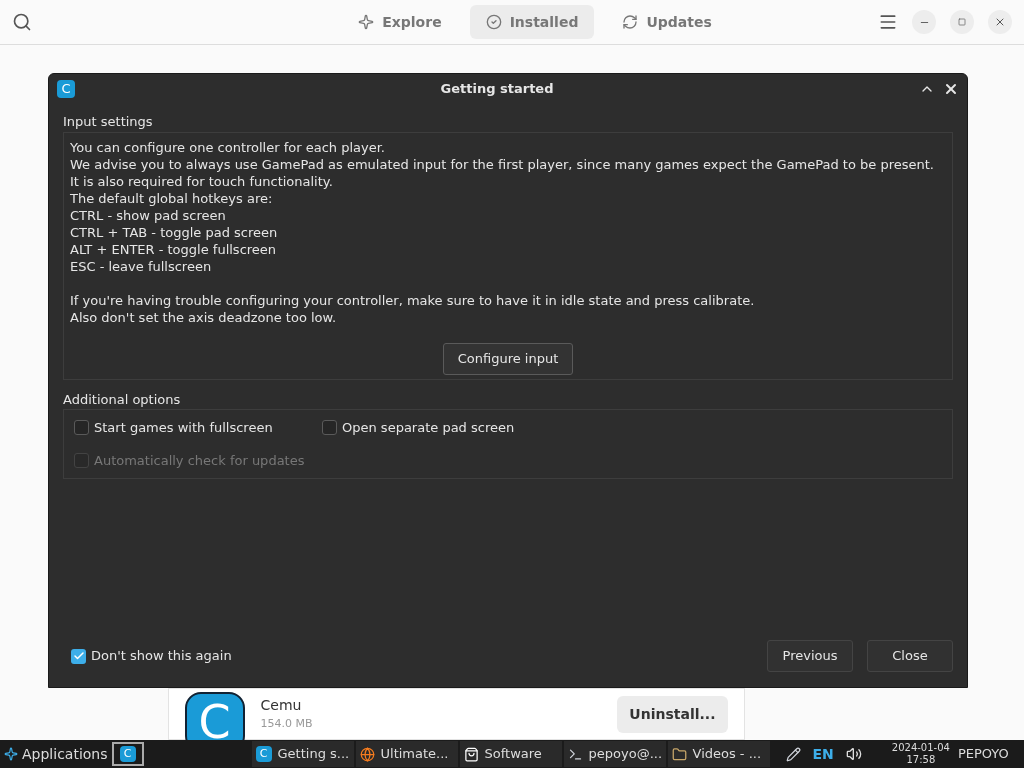 The height and width of the screenshot is (768, 1024). What do you see at coordinates (287, 724) in the screenshot?
I see `app-size: 154.0 MB` at bounding box center [287, 724].